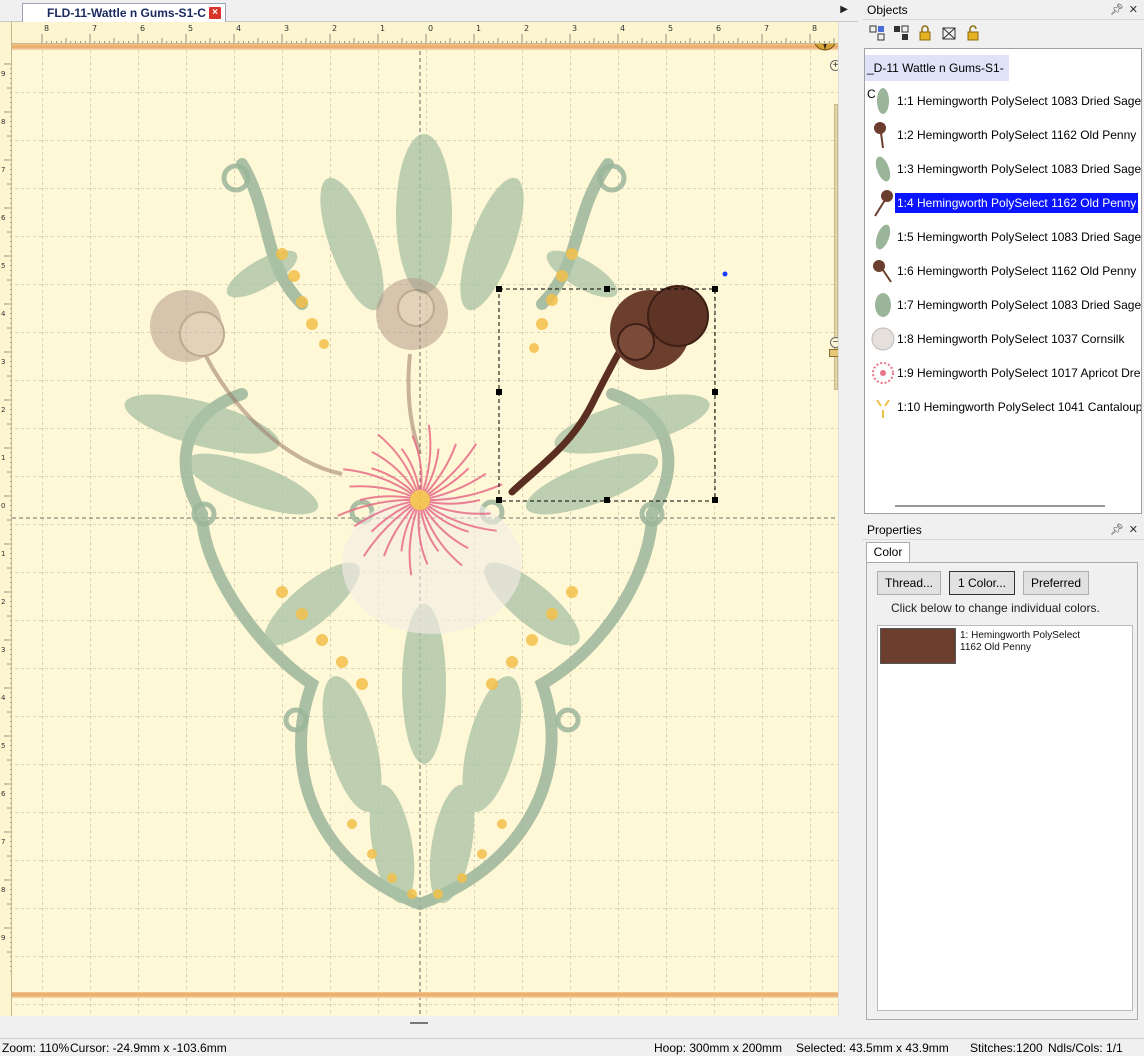 Image resolution: width=1144 pixels, height=1056 pixels. What do you see at coordinates (901, 33) in the screenshot?
I see `ungroup-icon` at bounding box center [901, 33].